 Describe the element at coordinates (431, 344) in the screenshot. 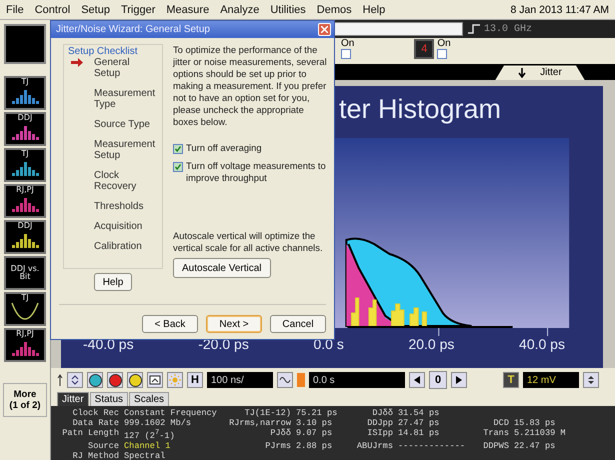

I see `axis-label: 20.0 ps` at that location.